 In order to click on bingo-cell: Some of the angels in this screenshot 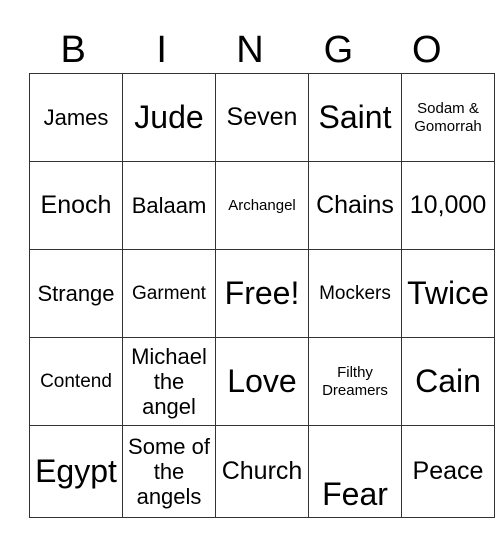, I will do `click(169, 471)`.